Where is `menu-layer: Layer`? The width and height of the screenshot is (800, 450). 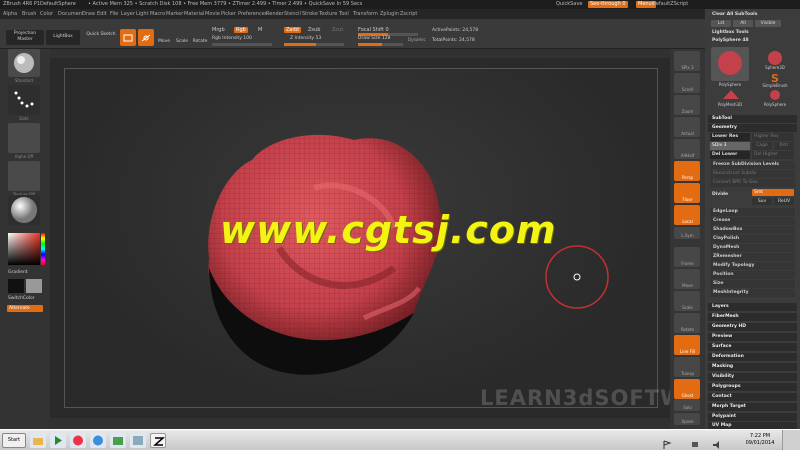
menu-layer: Layer is located at coordinates (128, 14).